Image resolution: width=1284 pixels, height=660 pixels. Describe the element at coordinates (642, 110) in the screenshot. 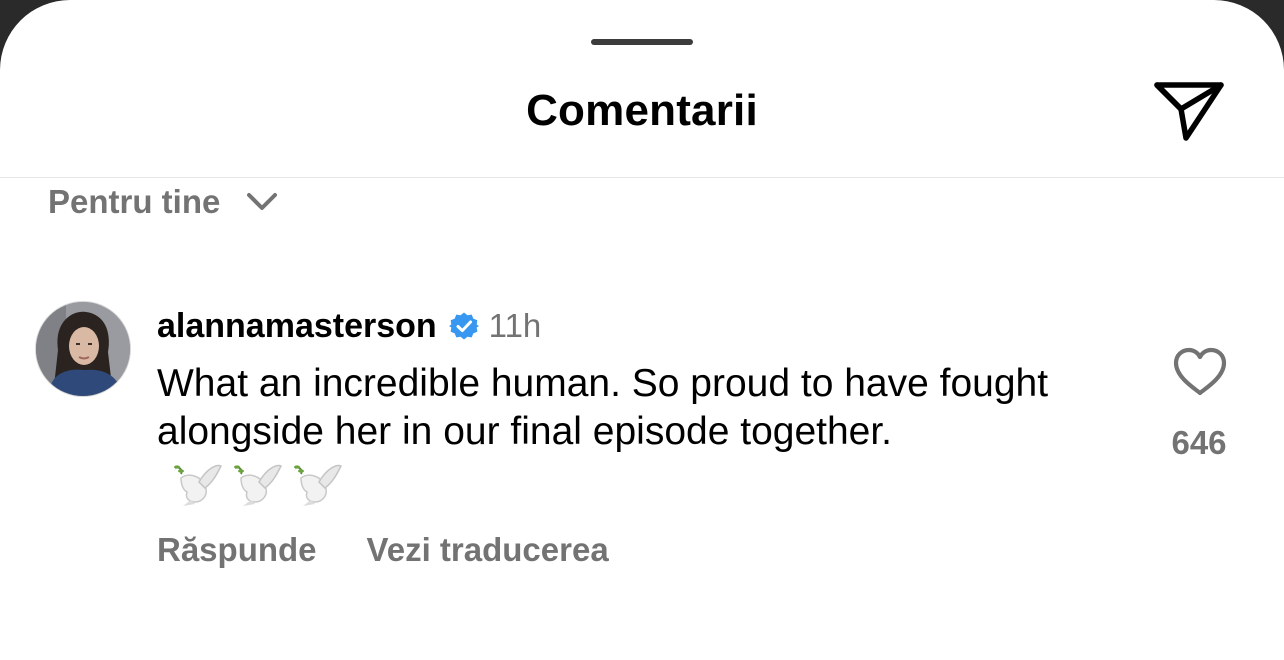

I see `sheet-title: Comentarii` at that location.